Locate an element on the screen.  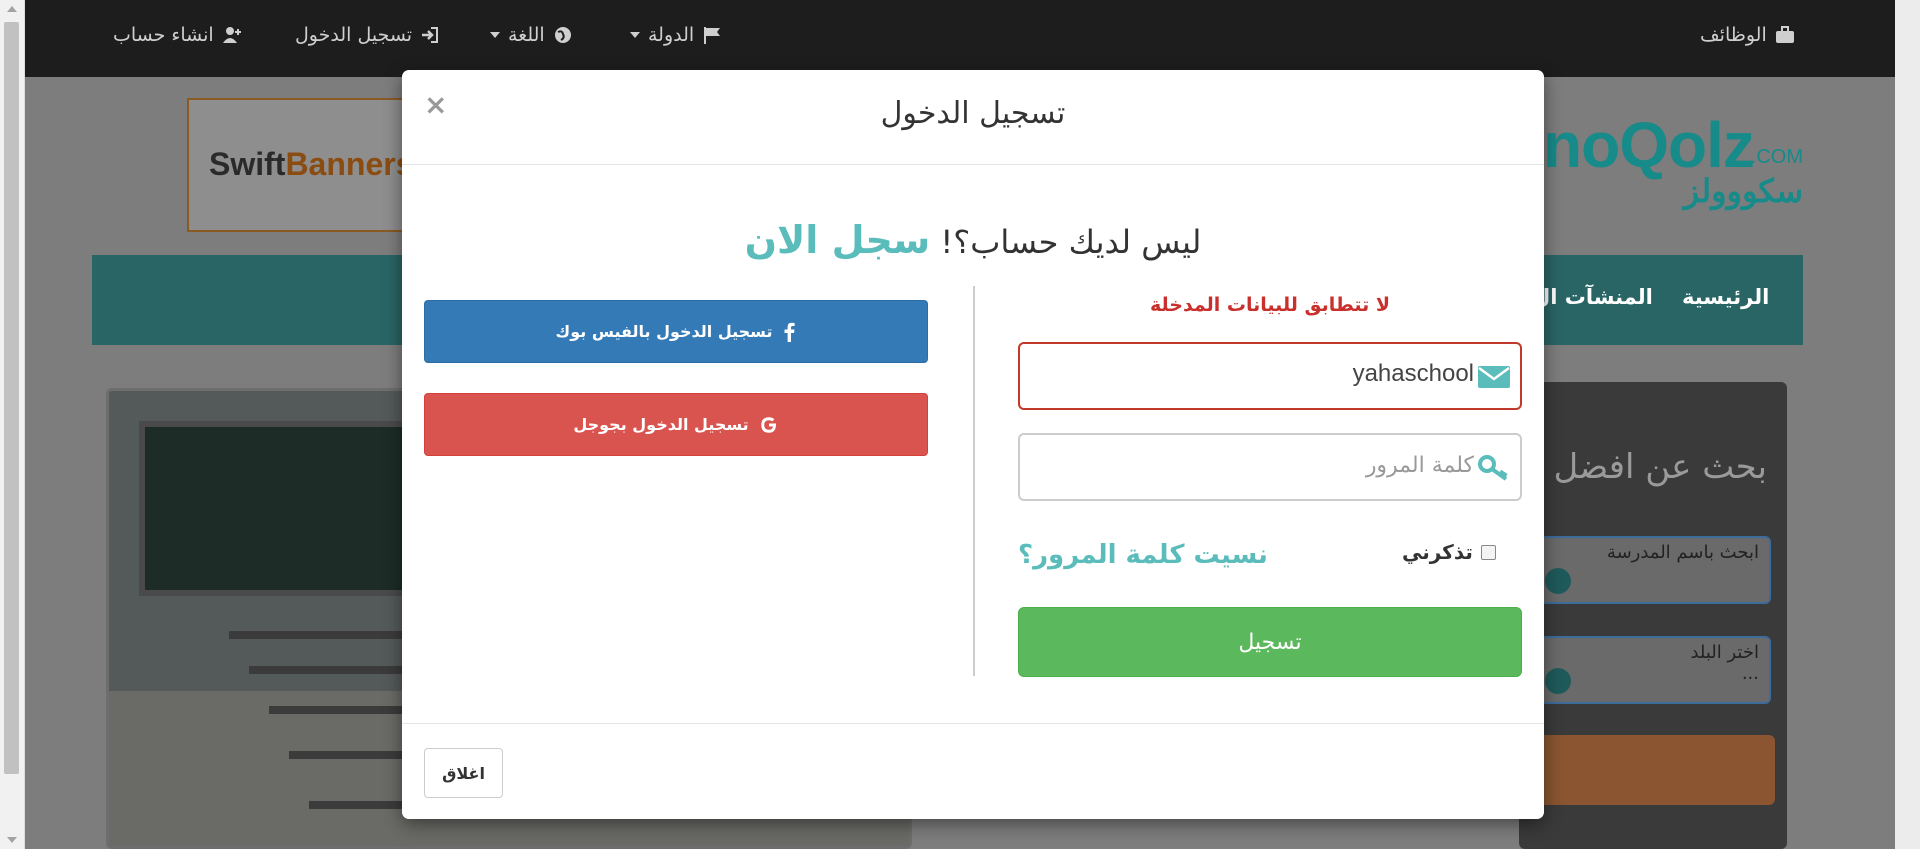
envelope-icon is located at coordinates (1494, 377).